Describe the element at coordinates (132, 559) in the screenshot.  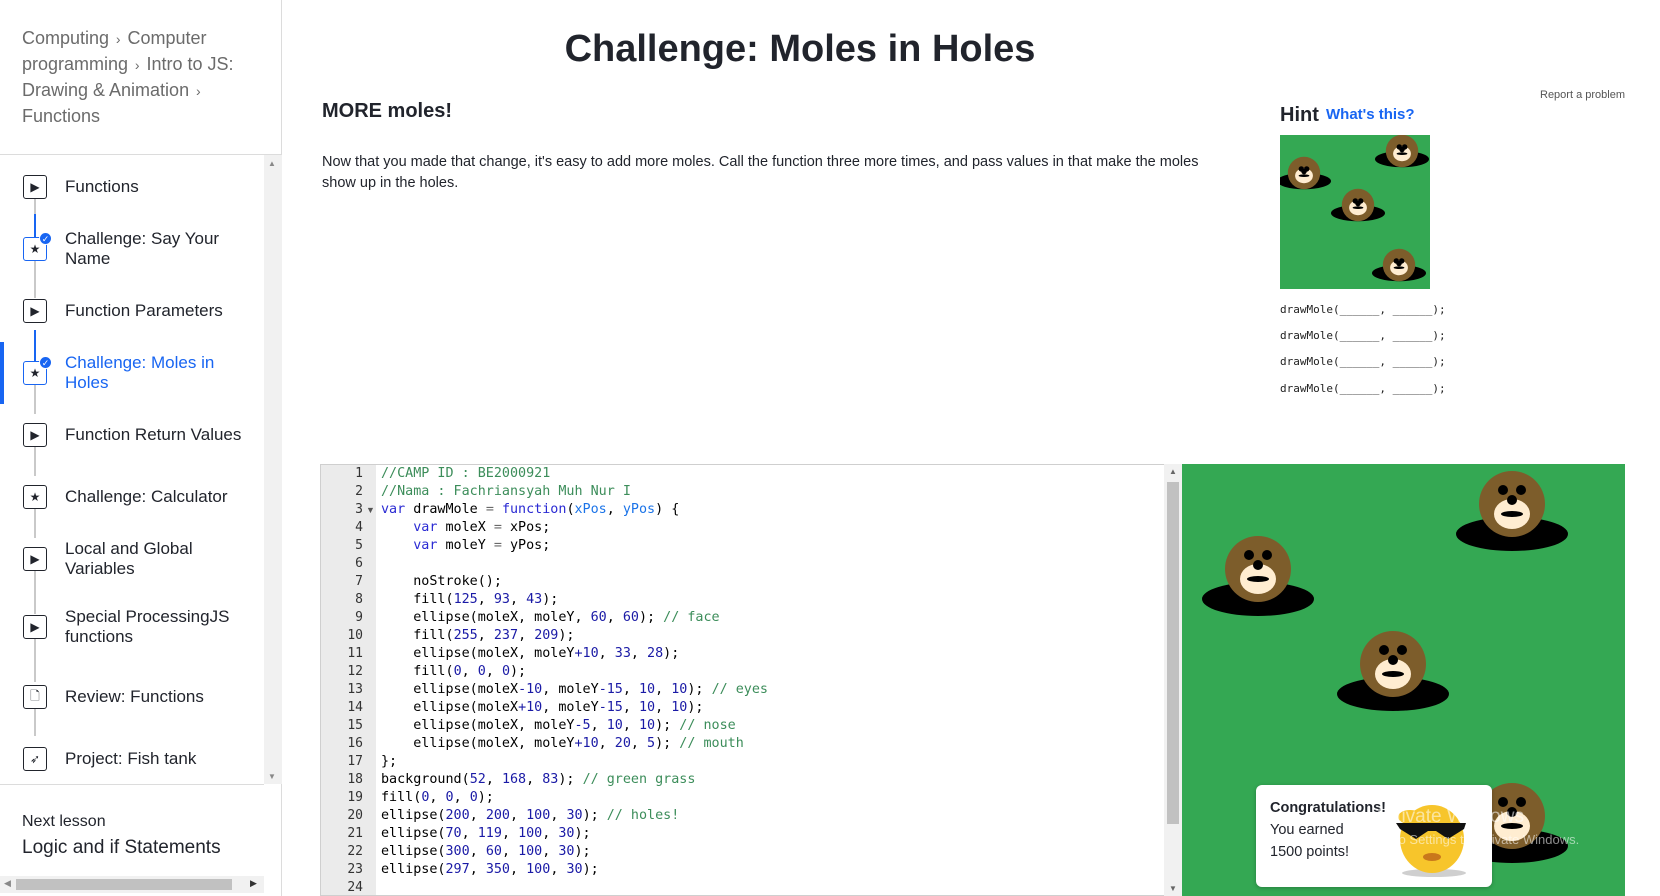
I see `sidebar-item-local-and-global-variables: ▶ Local and Global Variables` at that location.